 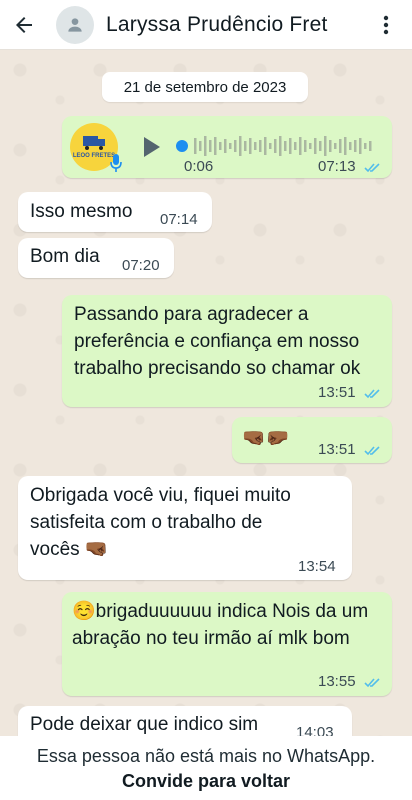 What do you see at coordinates (317, 566) in the screenshot?
I see `message-time: 13:54` at bounding box center [317, 566].